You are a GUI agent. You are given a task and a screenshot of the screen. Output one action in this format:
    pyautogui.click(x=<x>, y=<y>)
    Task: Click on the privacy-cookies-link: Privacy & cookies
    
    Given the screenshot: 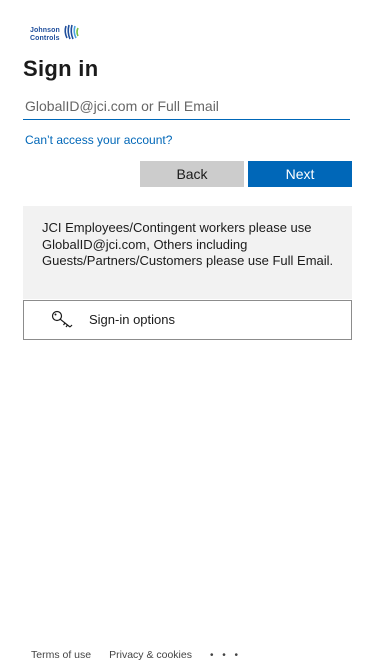 What is the action you would take?
    pyautogui.click(x=150, y=655)
    